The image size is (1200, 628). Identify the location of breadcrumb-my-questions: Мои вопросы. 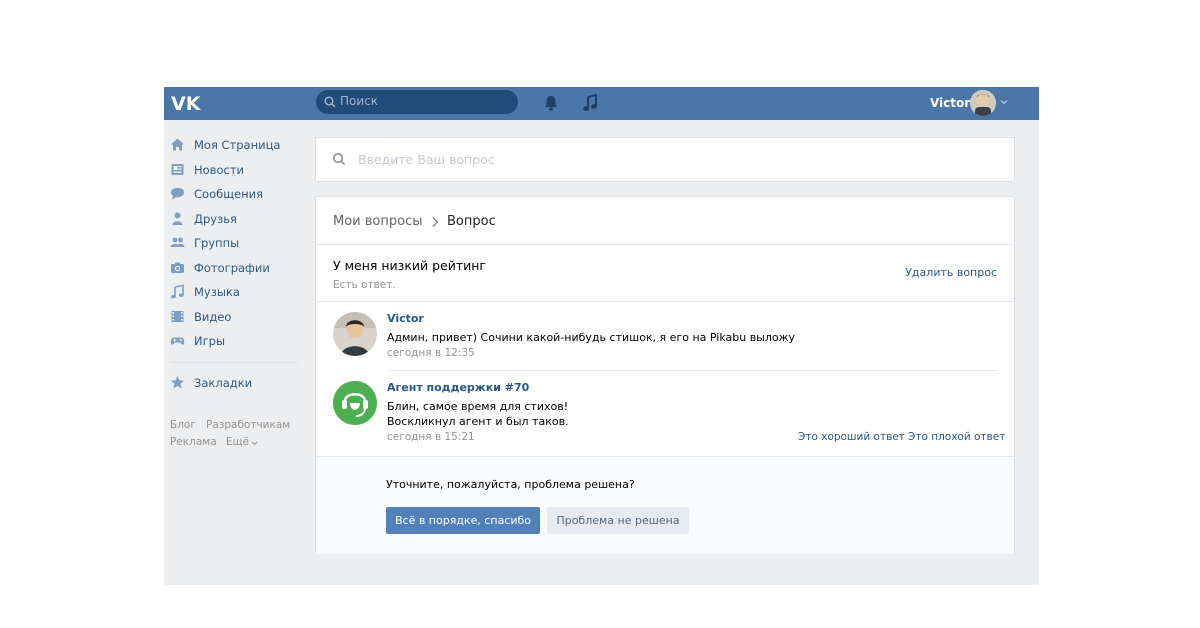
(377, 221).